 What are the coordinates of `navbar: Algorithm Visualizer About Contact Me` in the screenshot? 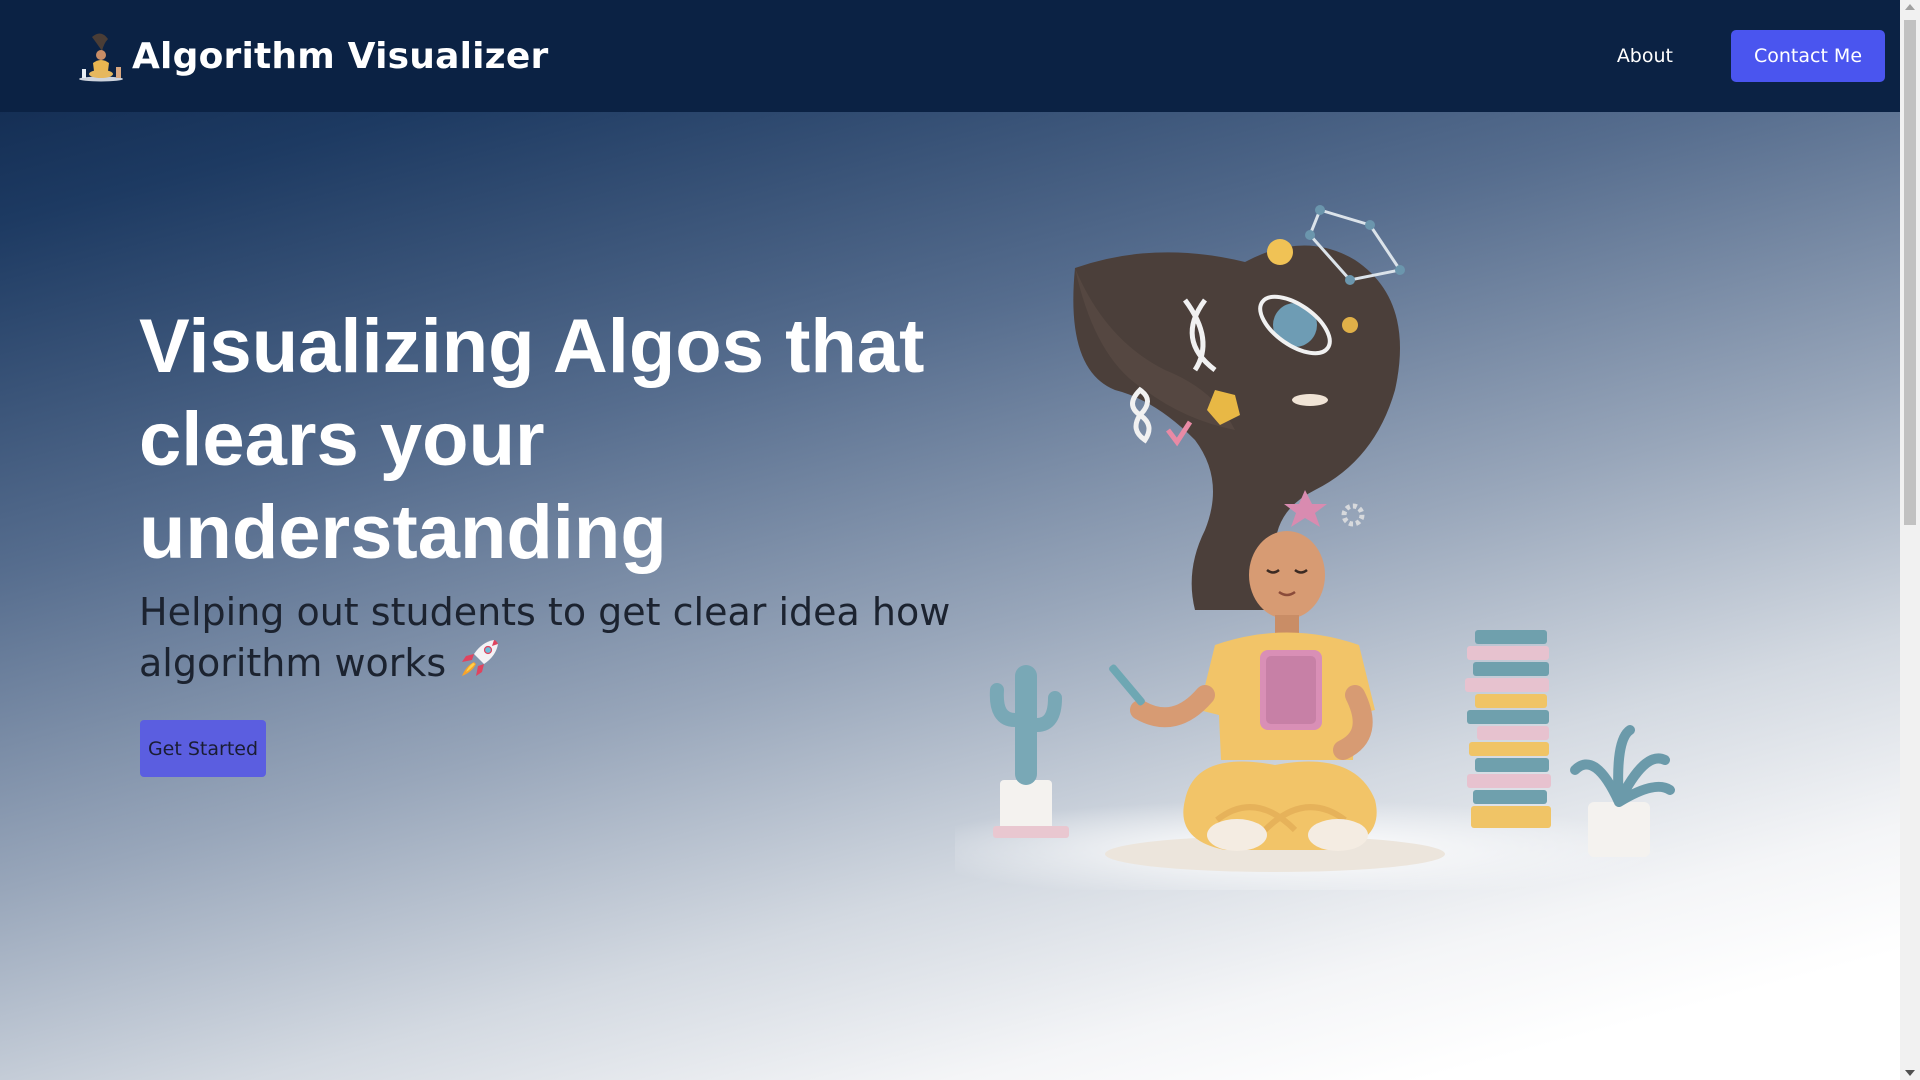 It's located at (950, 56).